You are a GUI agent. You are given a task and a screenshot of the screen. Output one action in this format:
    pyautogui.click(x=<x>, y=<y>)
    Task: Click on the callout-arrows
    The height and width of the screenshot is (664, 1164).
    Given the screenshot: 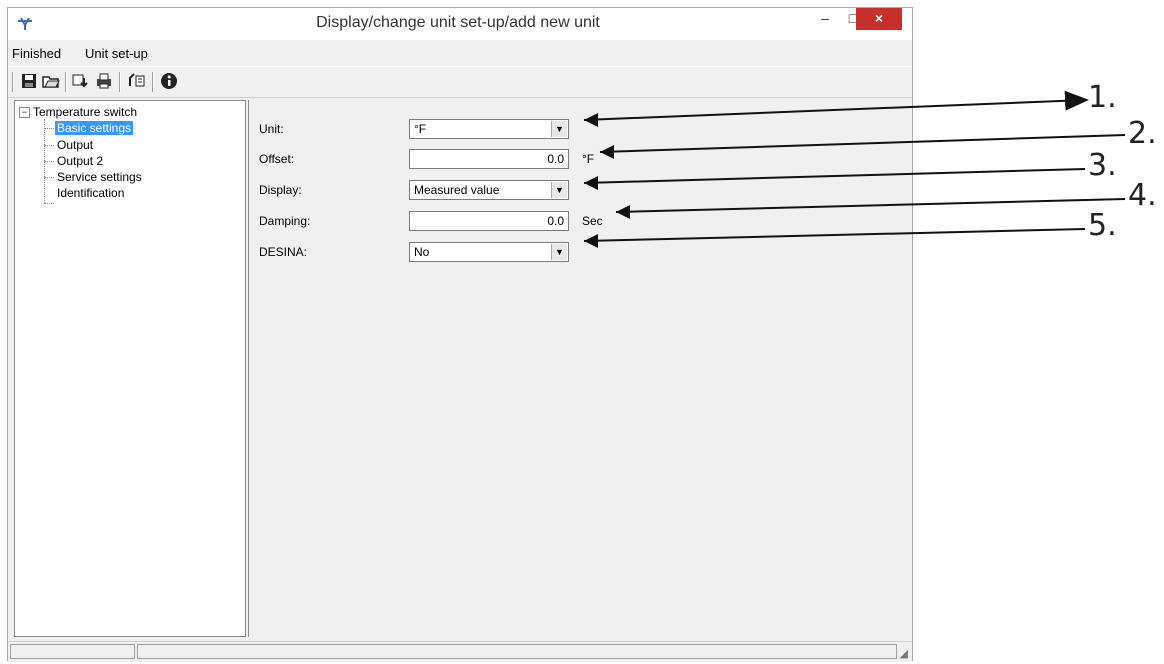 What is the action you would take?
    pyautogui.click(x=854, y=169)
    